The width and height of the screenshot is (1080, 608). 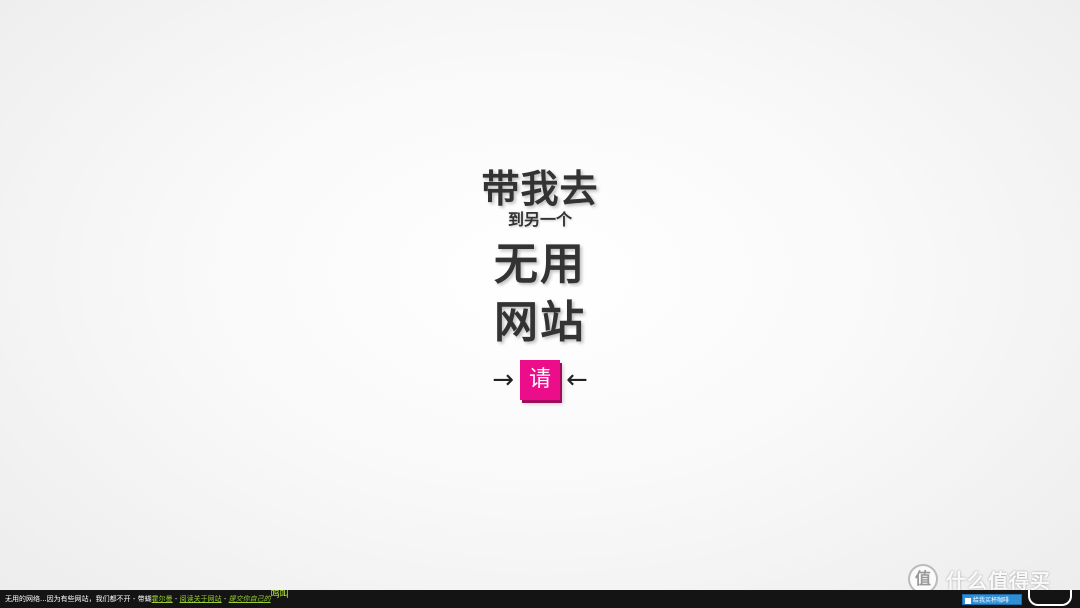 I want to click on headline-take-me: 带我去, so click(x=540, y=189).